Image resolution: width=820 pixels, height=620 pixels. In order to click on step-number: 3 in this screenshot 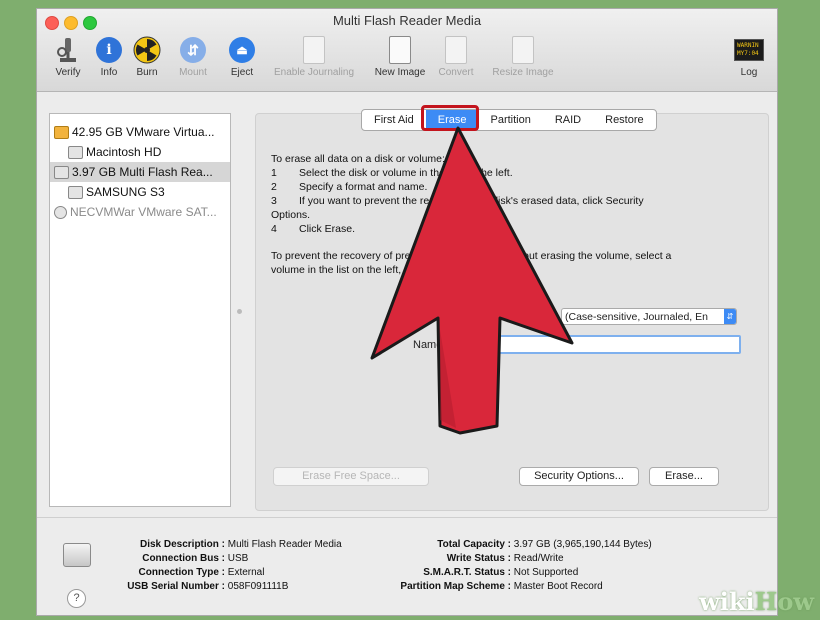, I will do `click(274, 201)`.